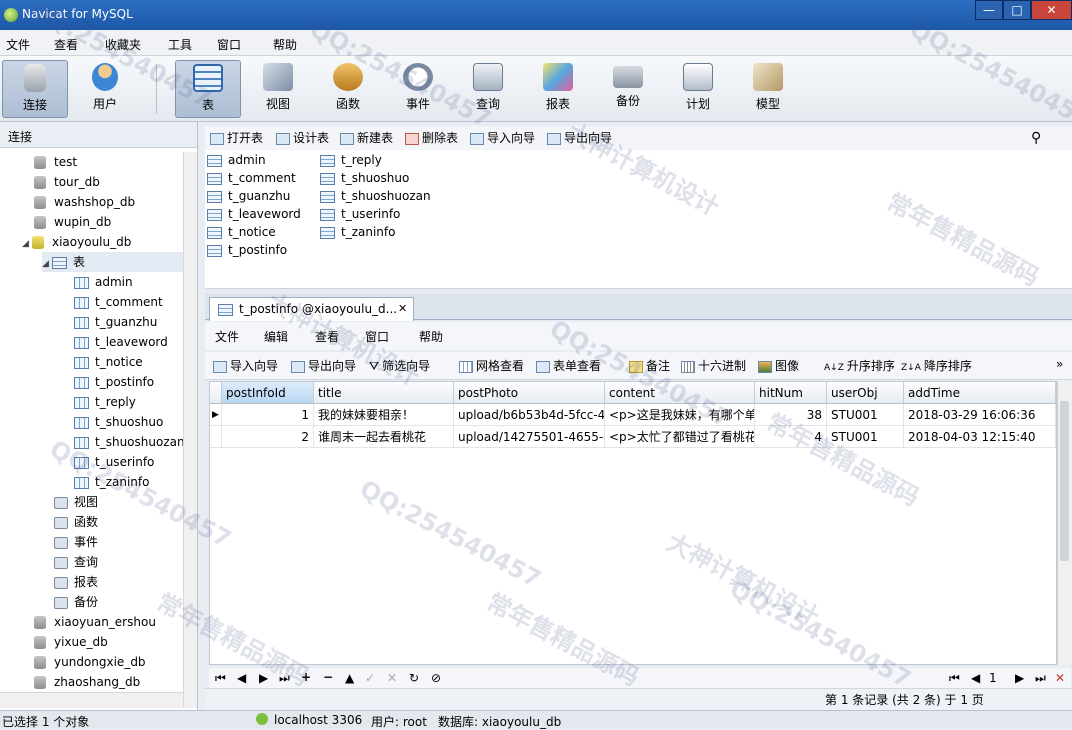 This screenshot has width=1072, height=730. What do you see at coordinates (377, 337) in the screenshot?
I see `table-menu-window: 窗口` at bounding box center [377, 337].